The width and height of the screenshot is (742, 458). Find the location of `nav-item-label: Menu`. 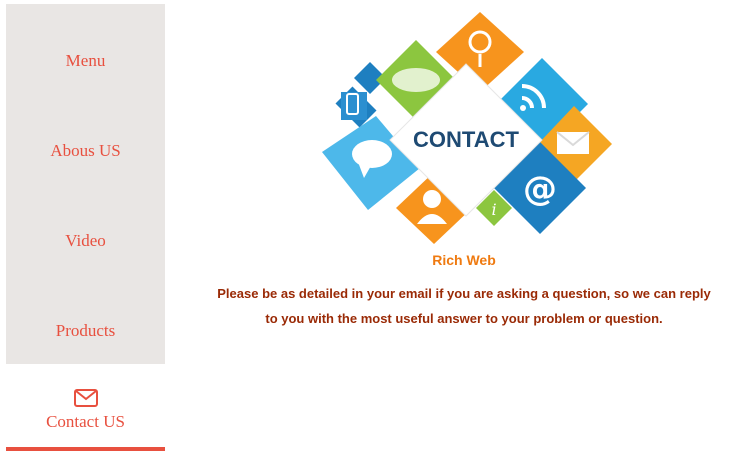

nav-item-label: Menu is located at coordinates (85, 60).